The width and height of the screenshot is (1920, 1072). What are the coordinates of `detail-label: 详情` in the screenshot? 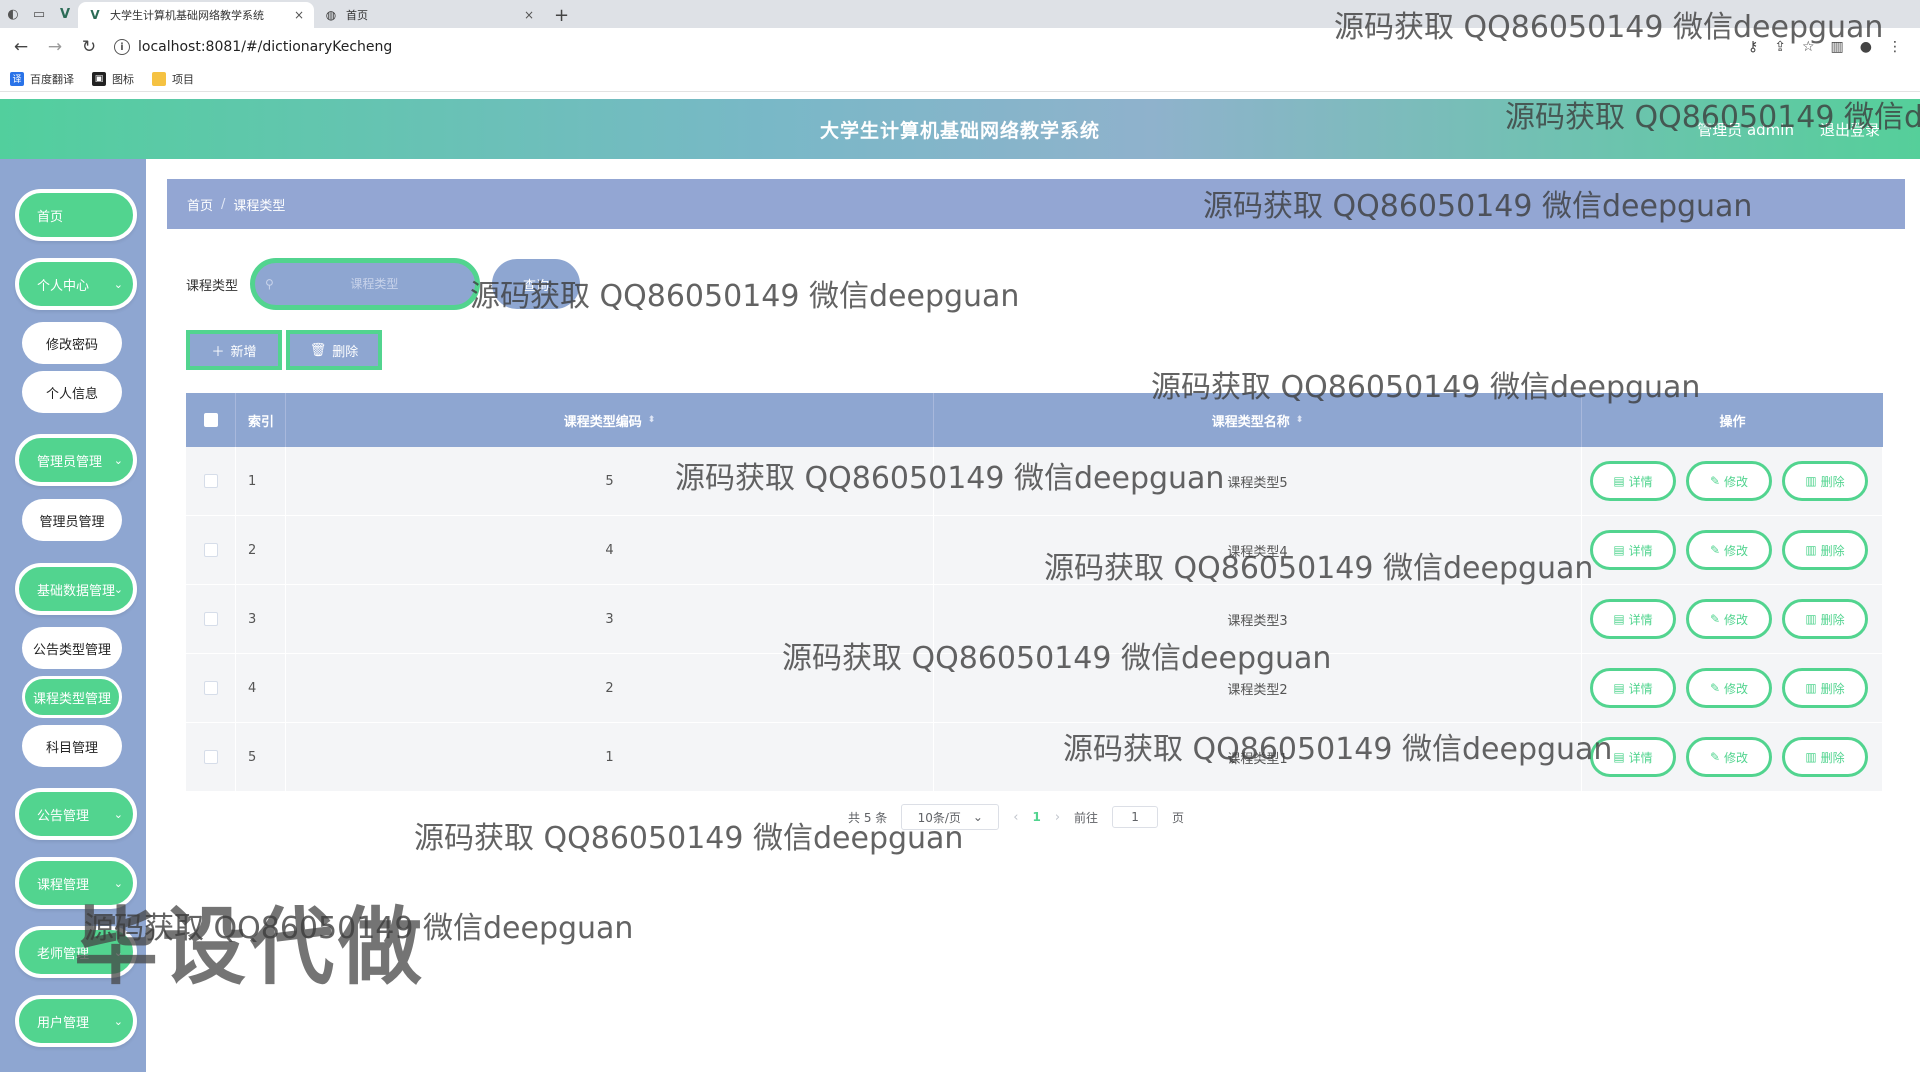 It's located at (1640, 757).